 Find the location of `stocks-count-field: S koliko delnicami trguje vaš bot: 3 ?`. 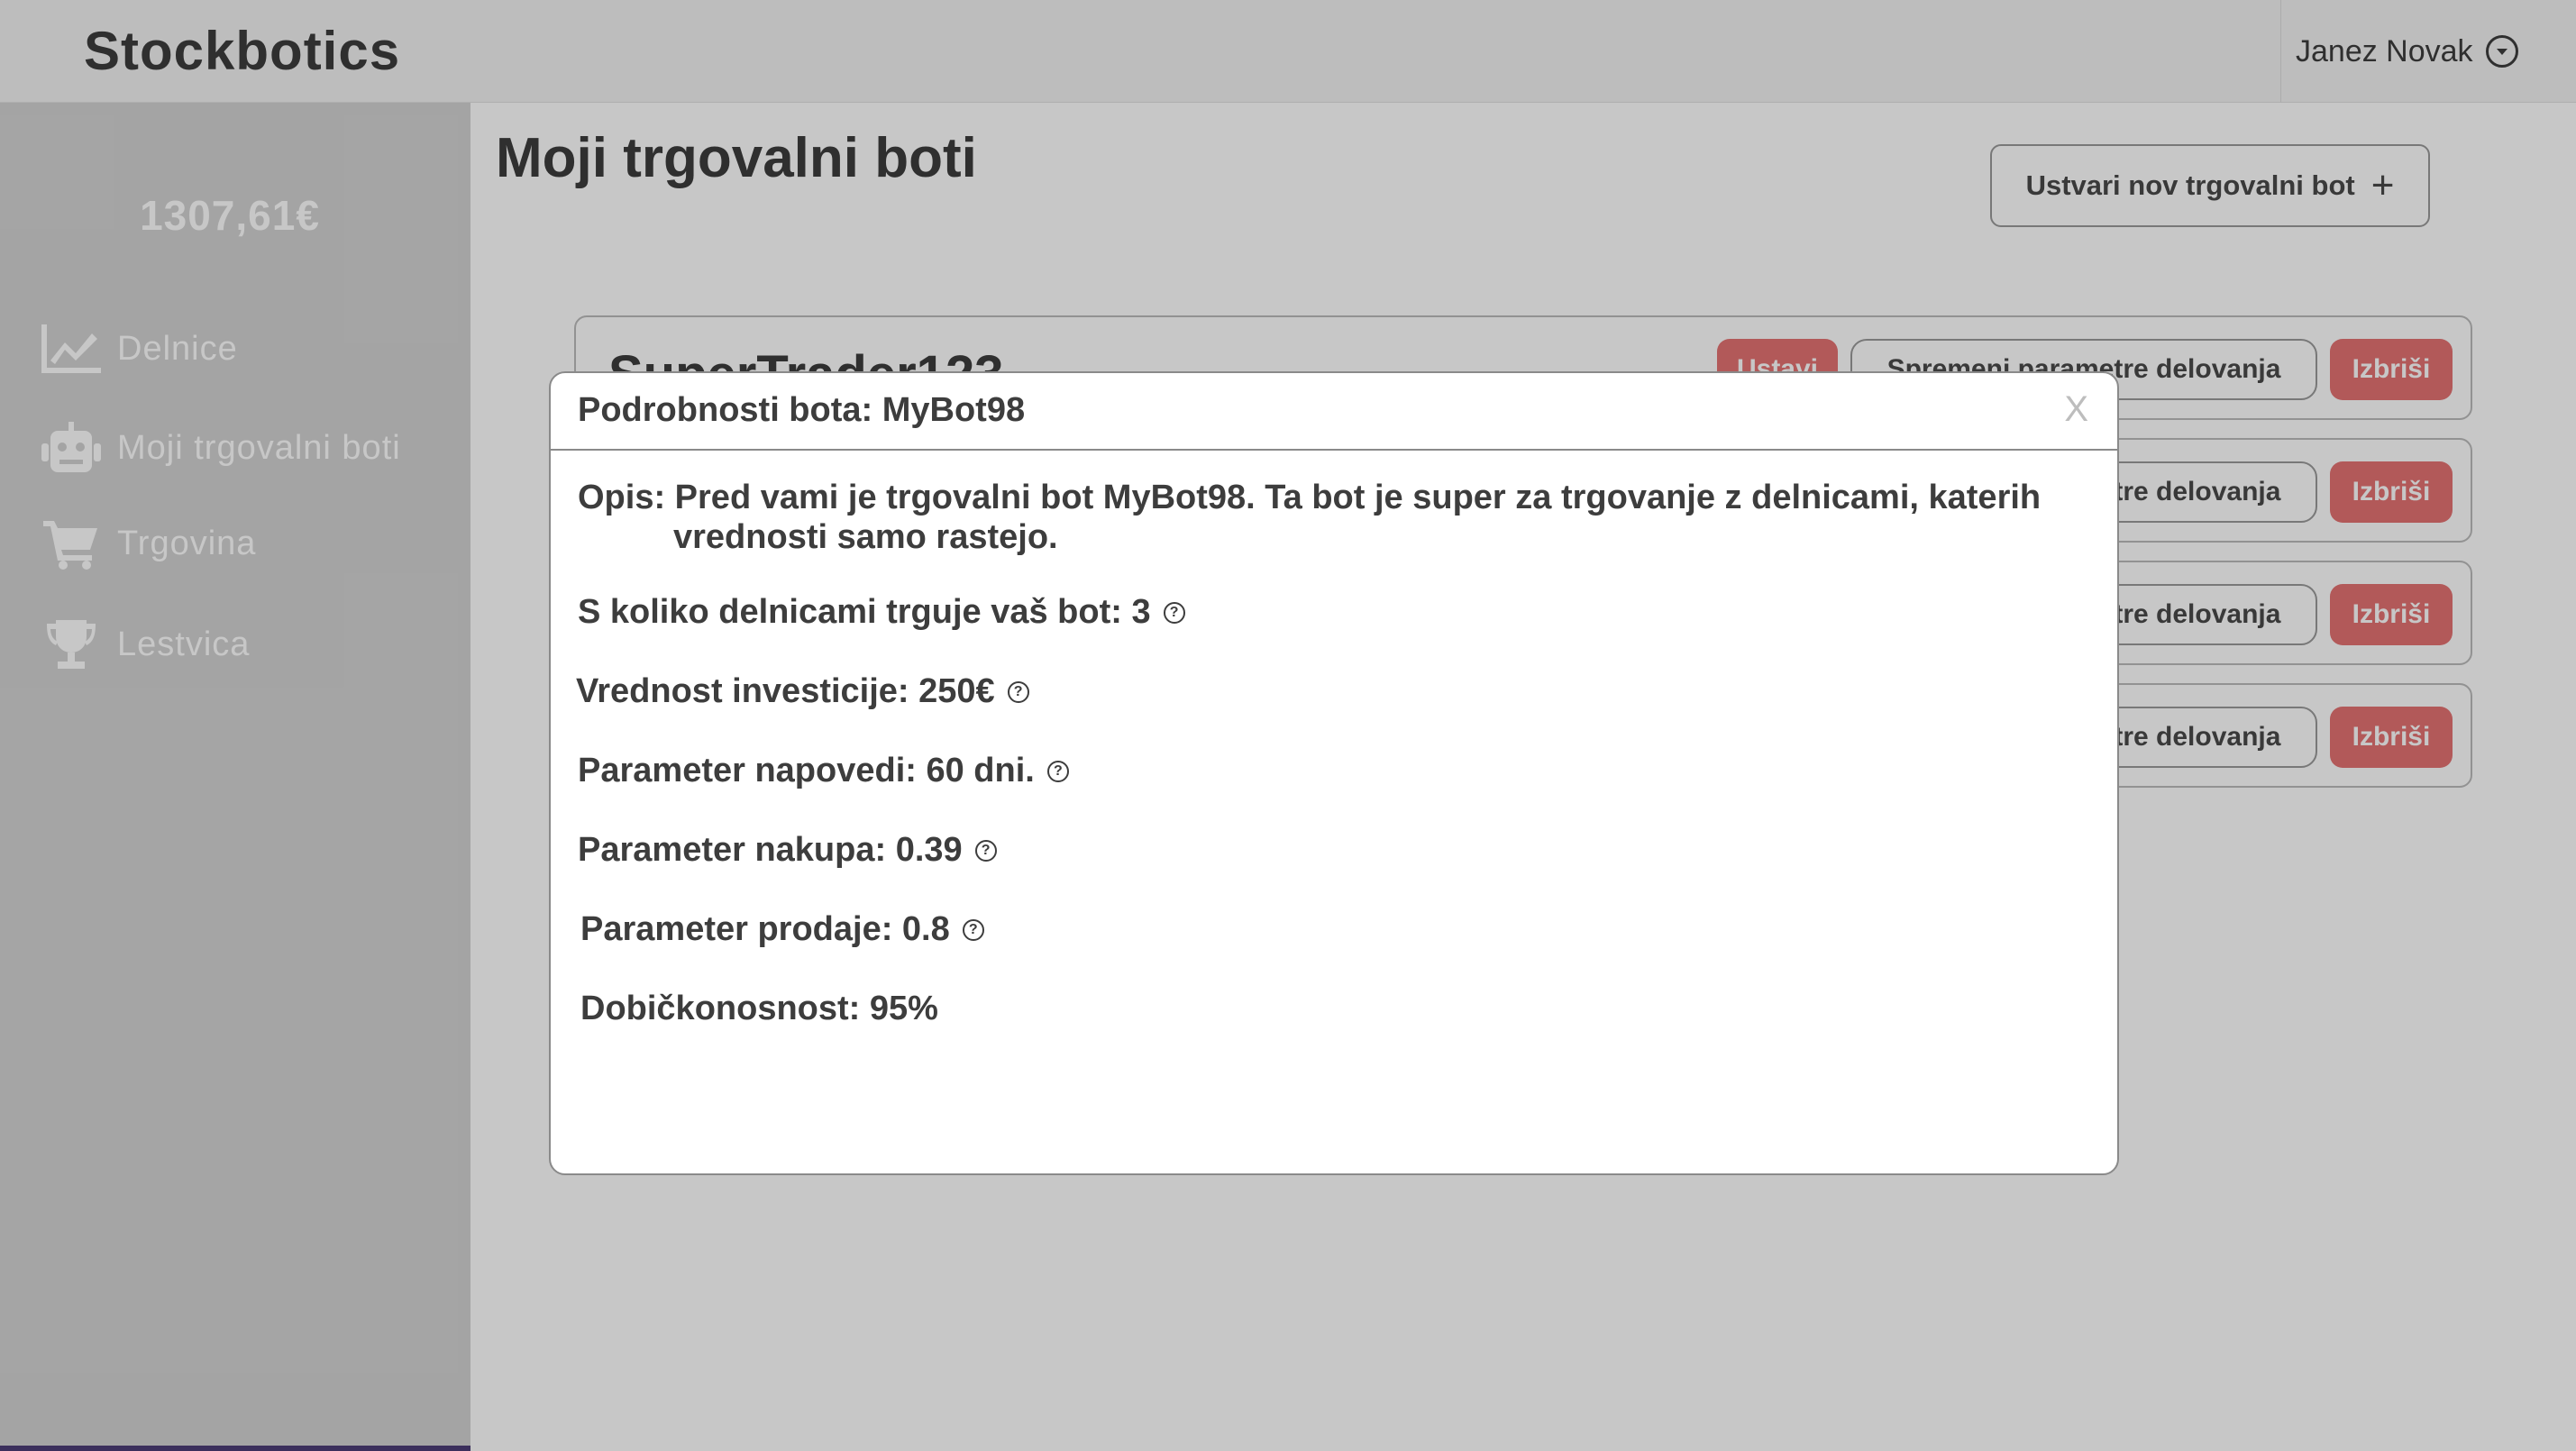

stocks-count-field: S koliko delnicami trguje vaš bot: 3 ? is located at coordinates (881, 613).